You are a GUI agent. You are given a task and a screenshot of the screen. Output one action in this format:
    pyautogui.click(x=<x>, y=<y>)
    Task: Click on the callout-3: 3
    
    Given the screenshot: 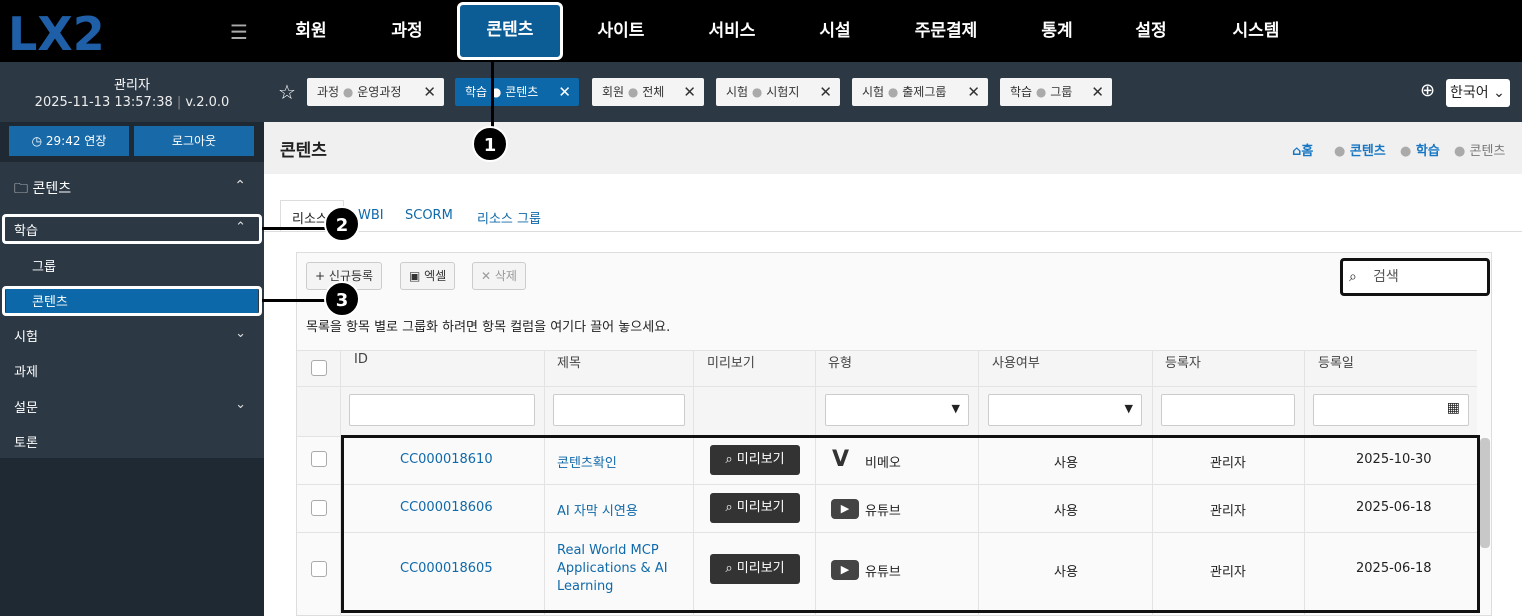 What is the action you would take?
    pyautogui.click(x=342, y=299)
    